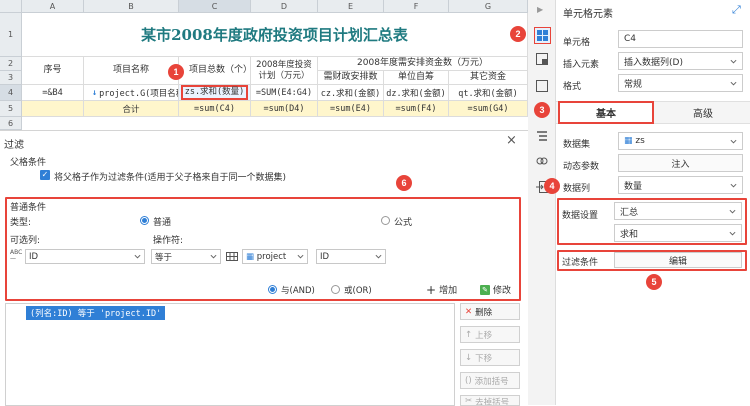 The height and width of the screenshot is (406, 750). What do you see at coordinates (448, 291) in the screenshot?
I see `add-button-label: 增加` at bounding box center [448, 291].